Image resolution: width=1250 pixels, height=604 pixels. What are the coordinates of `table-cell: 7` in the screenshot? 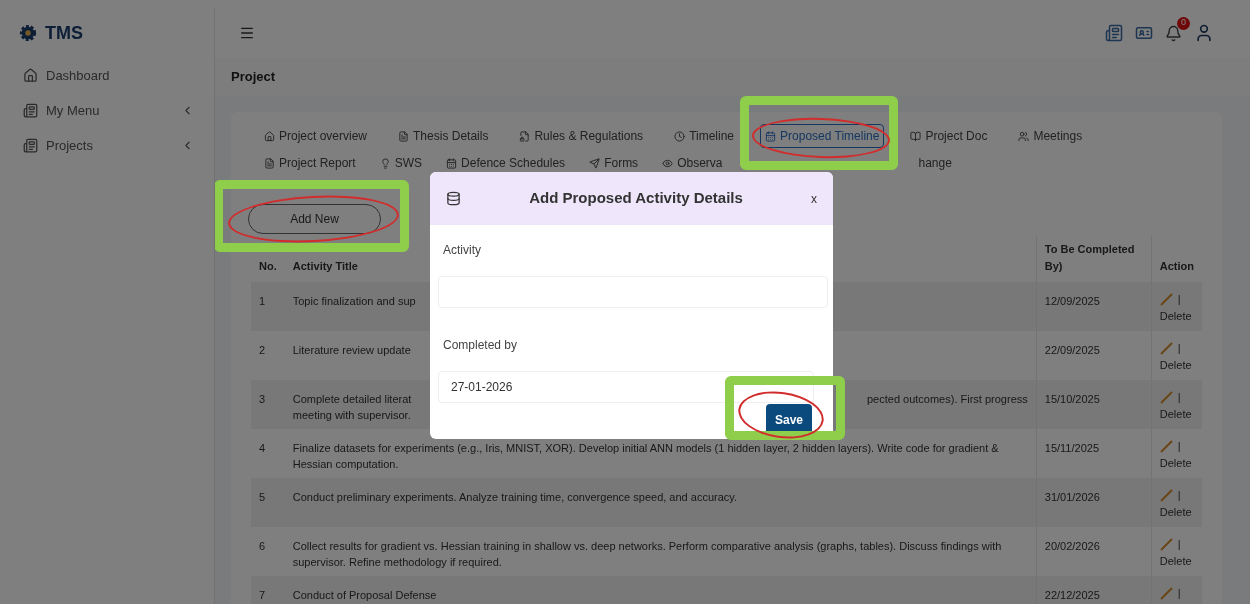 It's located at (262, 595).